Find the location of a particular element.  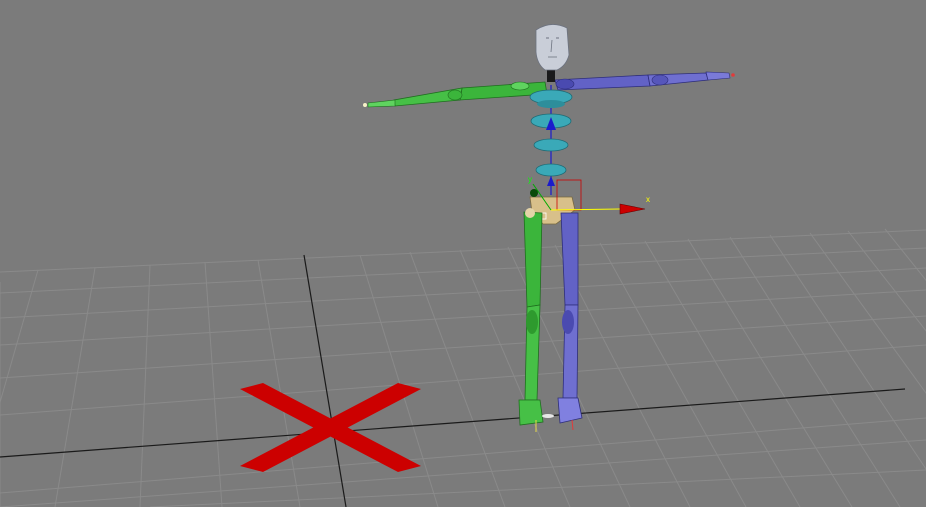

biped-right-arm is located at coordinates (644, 81).